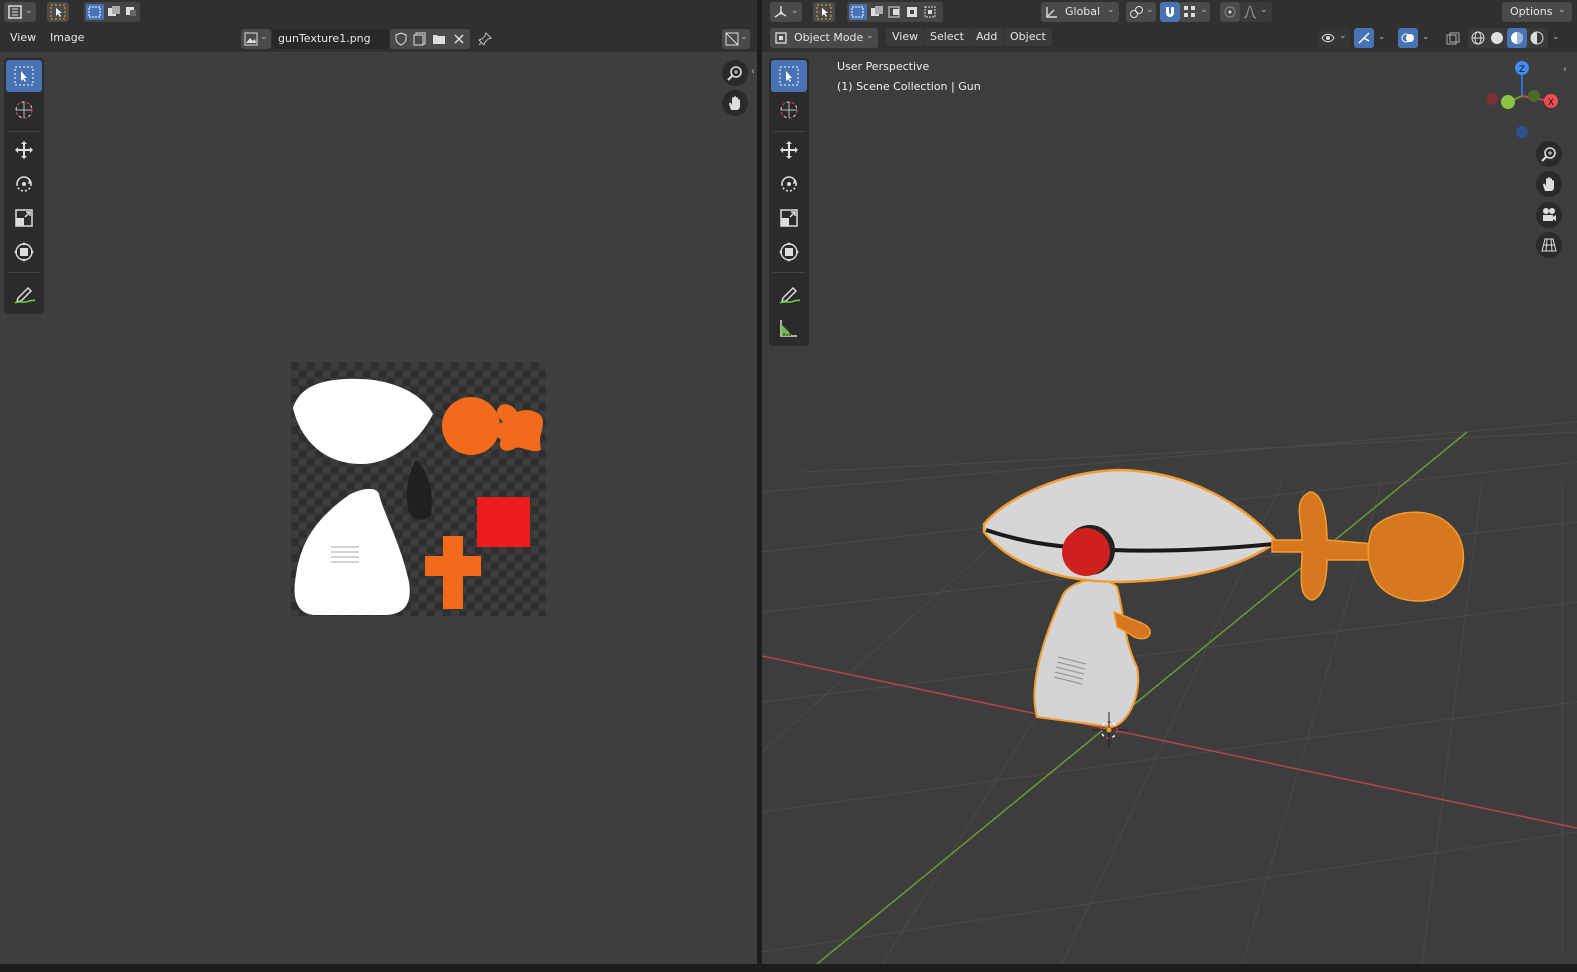  What do you see at coordinates (471, 426) in the screenshot?
I see `uv-orange-circle` at bounding box center [471, 426].